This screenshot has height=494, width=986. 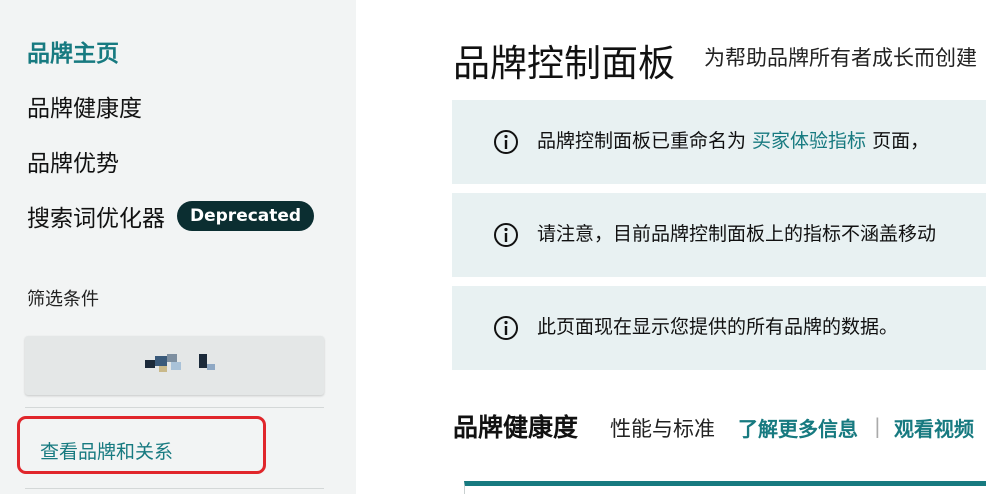 What do you see at coordinates (737, 234) in the screenshot?
I see `notice-text: 请注意，目前品牌控制面板上的指标不涵盖移动` at bounding box center [737, 234].